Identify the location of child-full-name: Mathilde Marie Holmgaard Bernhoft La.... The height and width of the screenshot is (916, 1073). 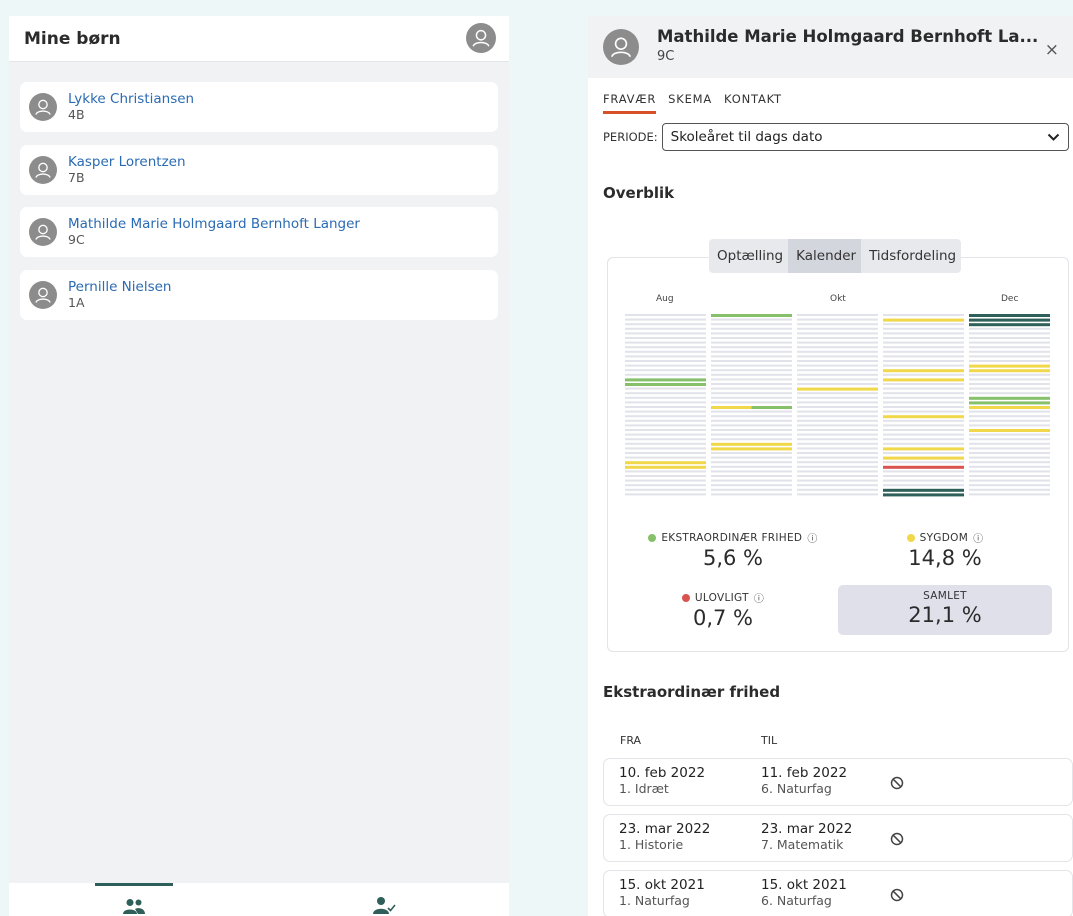
(848, 36).